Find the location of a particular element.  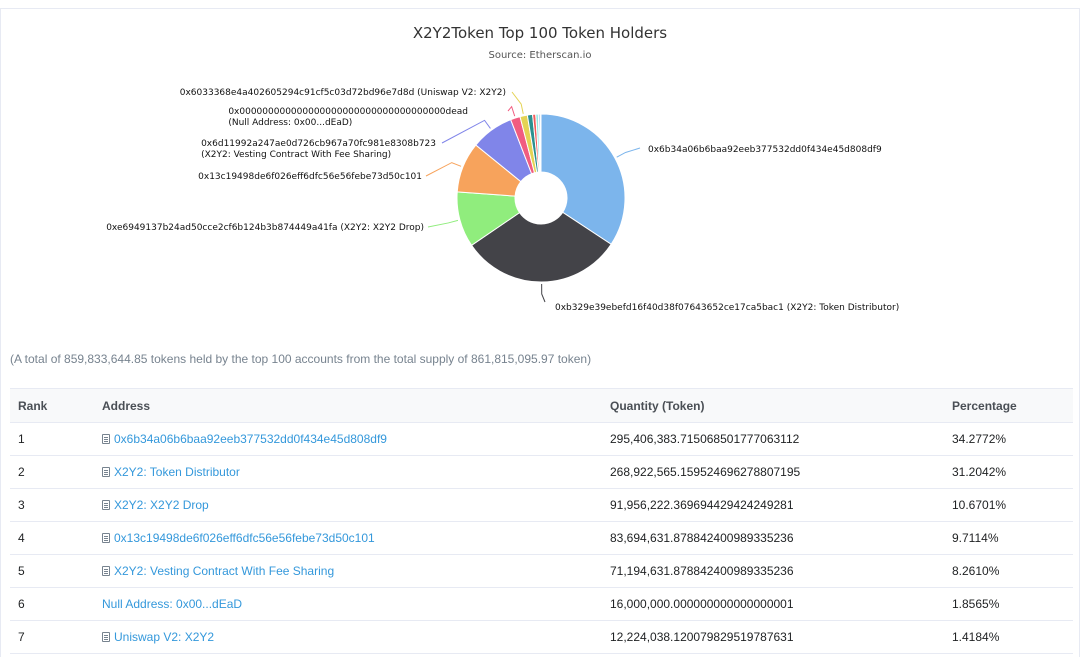

quantity-cell: 12,224,038.120079829519787631 is located at coordinates (773, 637).